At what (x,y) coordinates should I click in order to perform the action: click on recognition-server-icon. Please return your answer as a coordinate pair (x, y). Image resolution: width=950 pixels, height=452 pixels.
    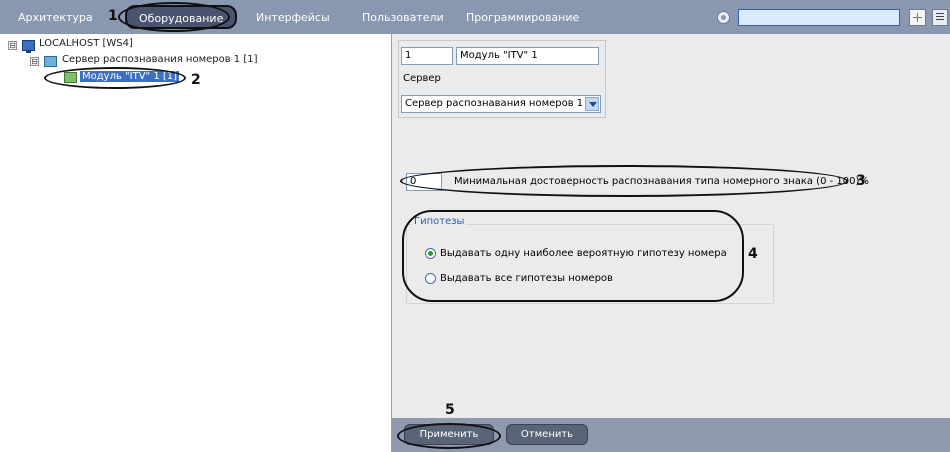
    Looking at the image, I should click on (50, 61).